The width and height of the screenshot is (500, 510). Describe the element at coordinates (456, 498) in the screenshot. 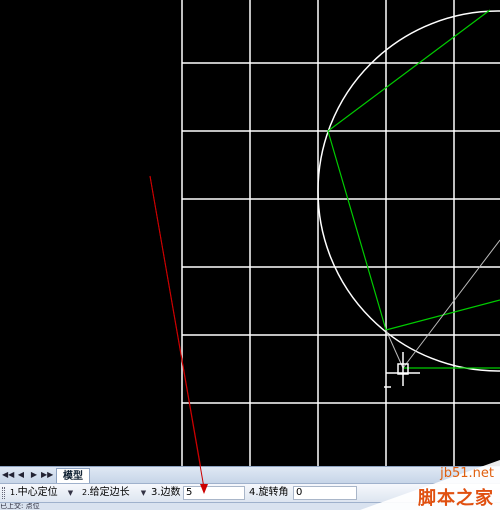

I see `watermark-name: 脚本之家` at that location.